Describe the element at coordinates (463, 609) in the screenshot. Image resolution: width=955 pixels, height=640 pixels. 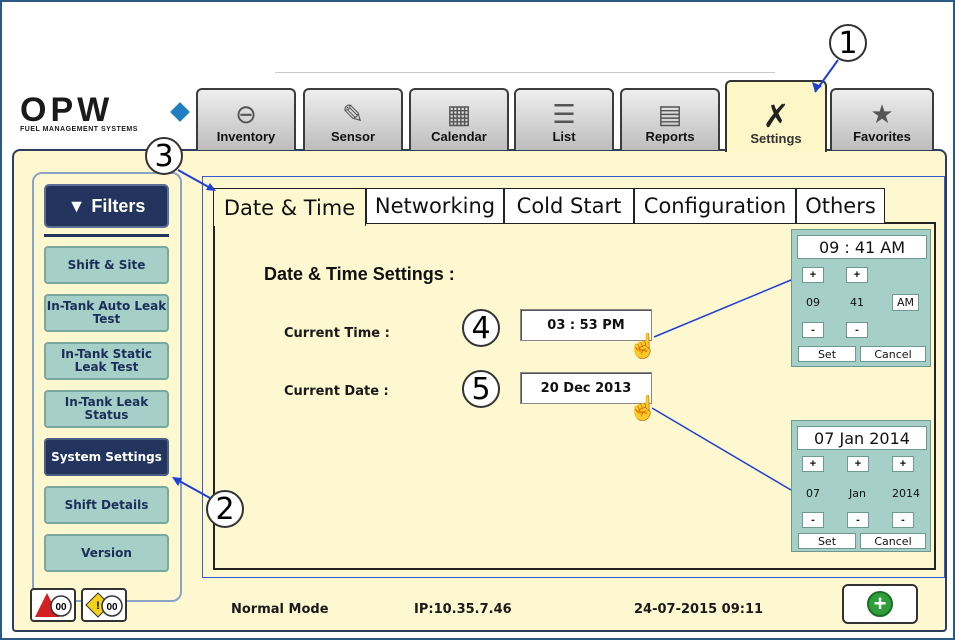
I see `ip-address: IP:10.35.7.46` at that location.